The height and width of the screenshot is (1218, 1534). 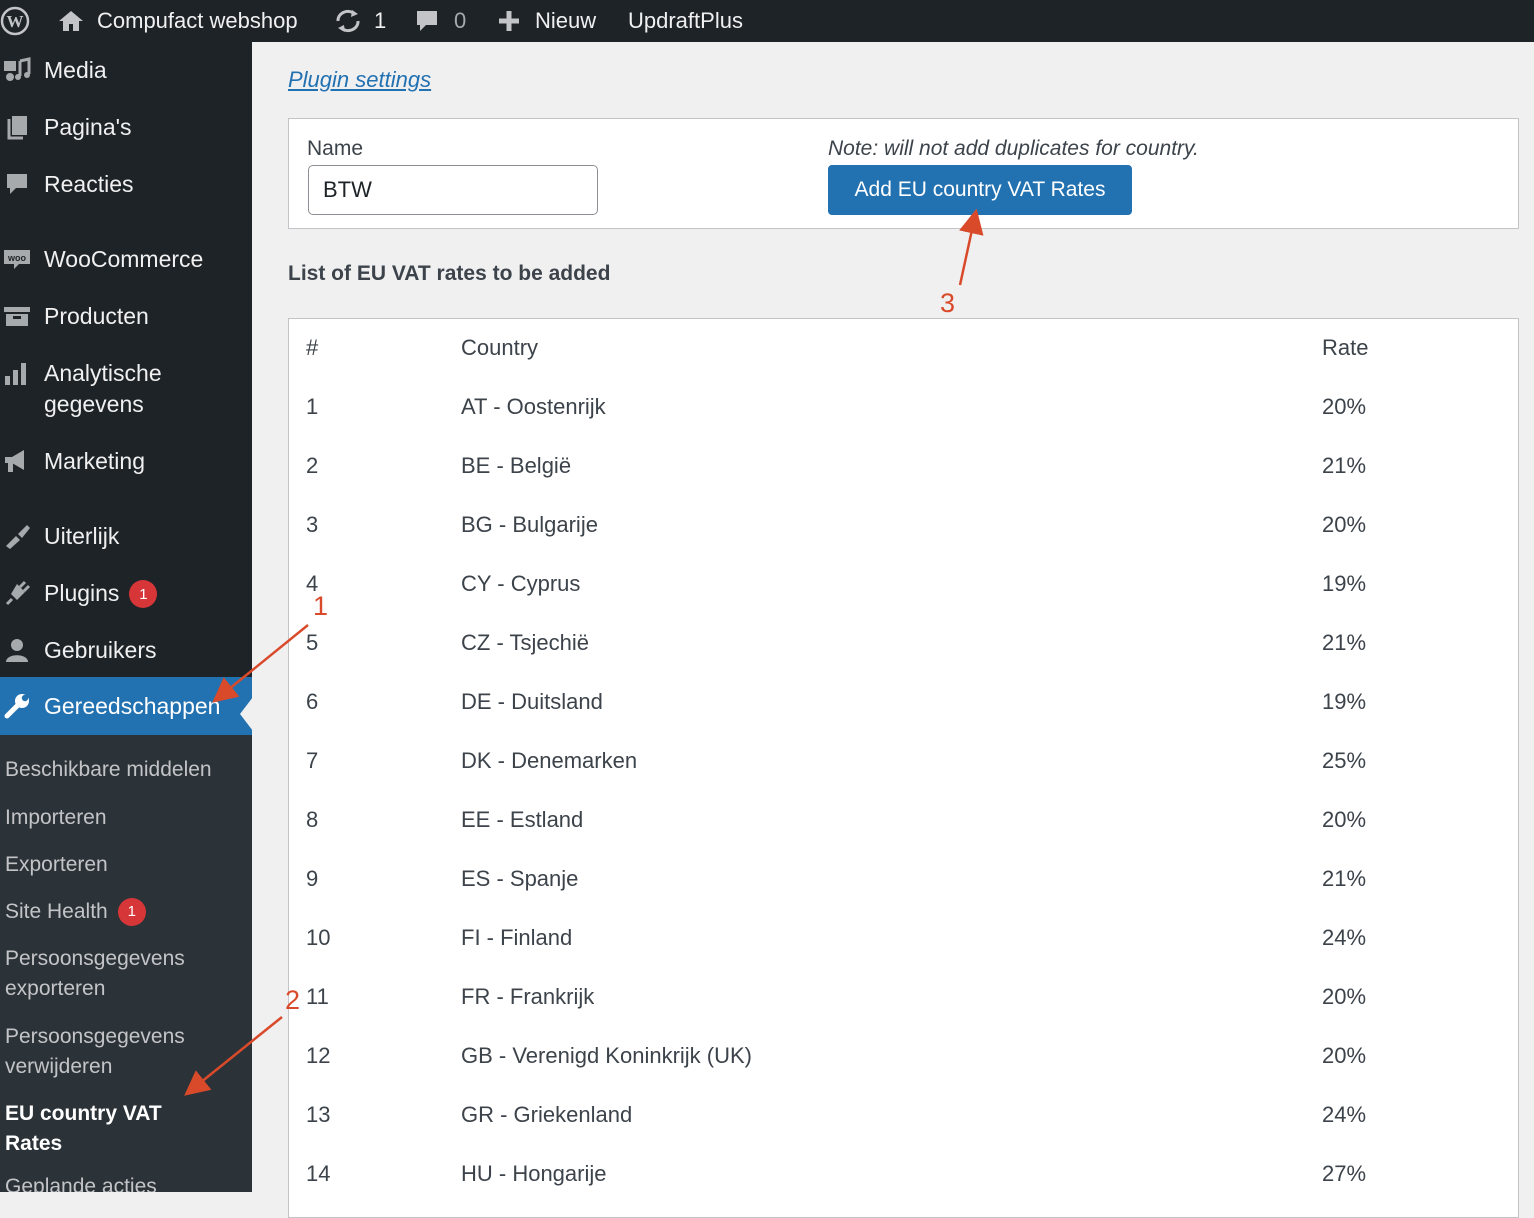 I want to click on submenu-item-import: Importeren, so click(x=125, y=818).